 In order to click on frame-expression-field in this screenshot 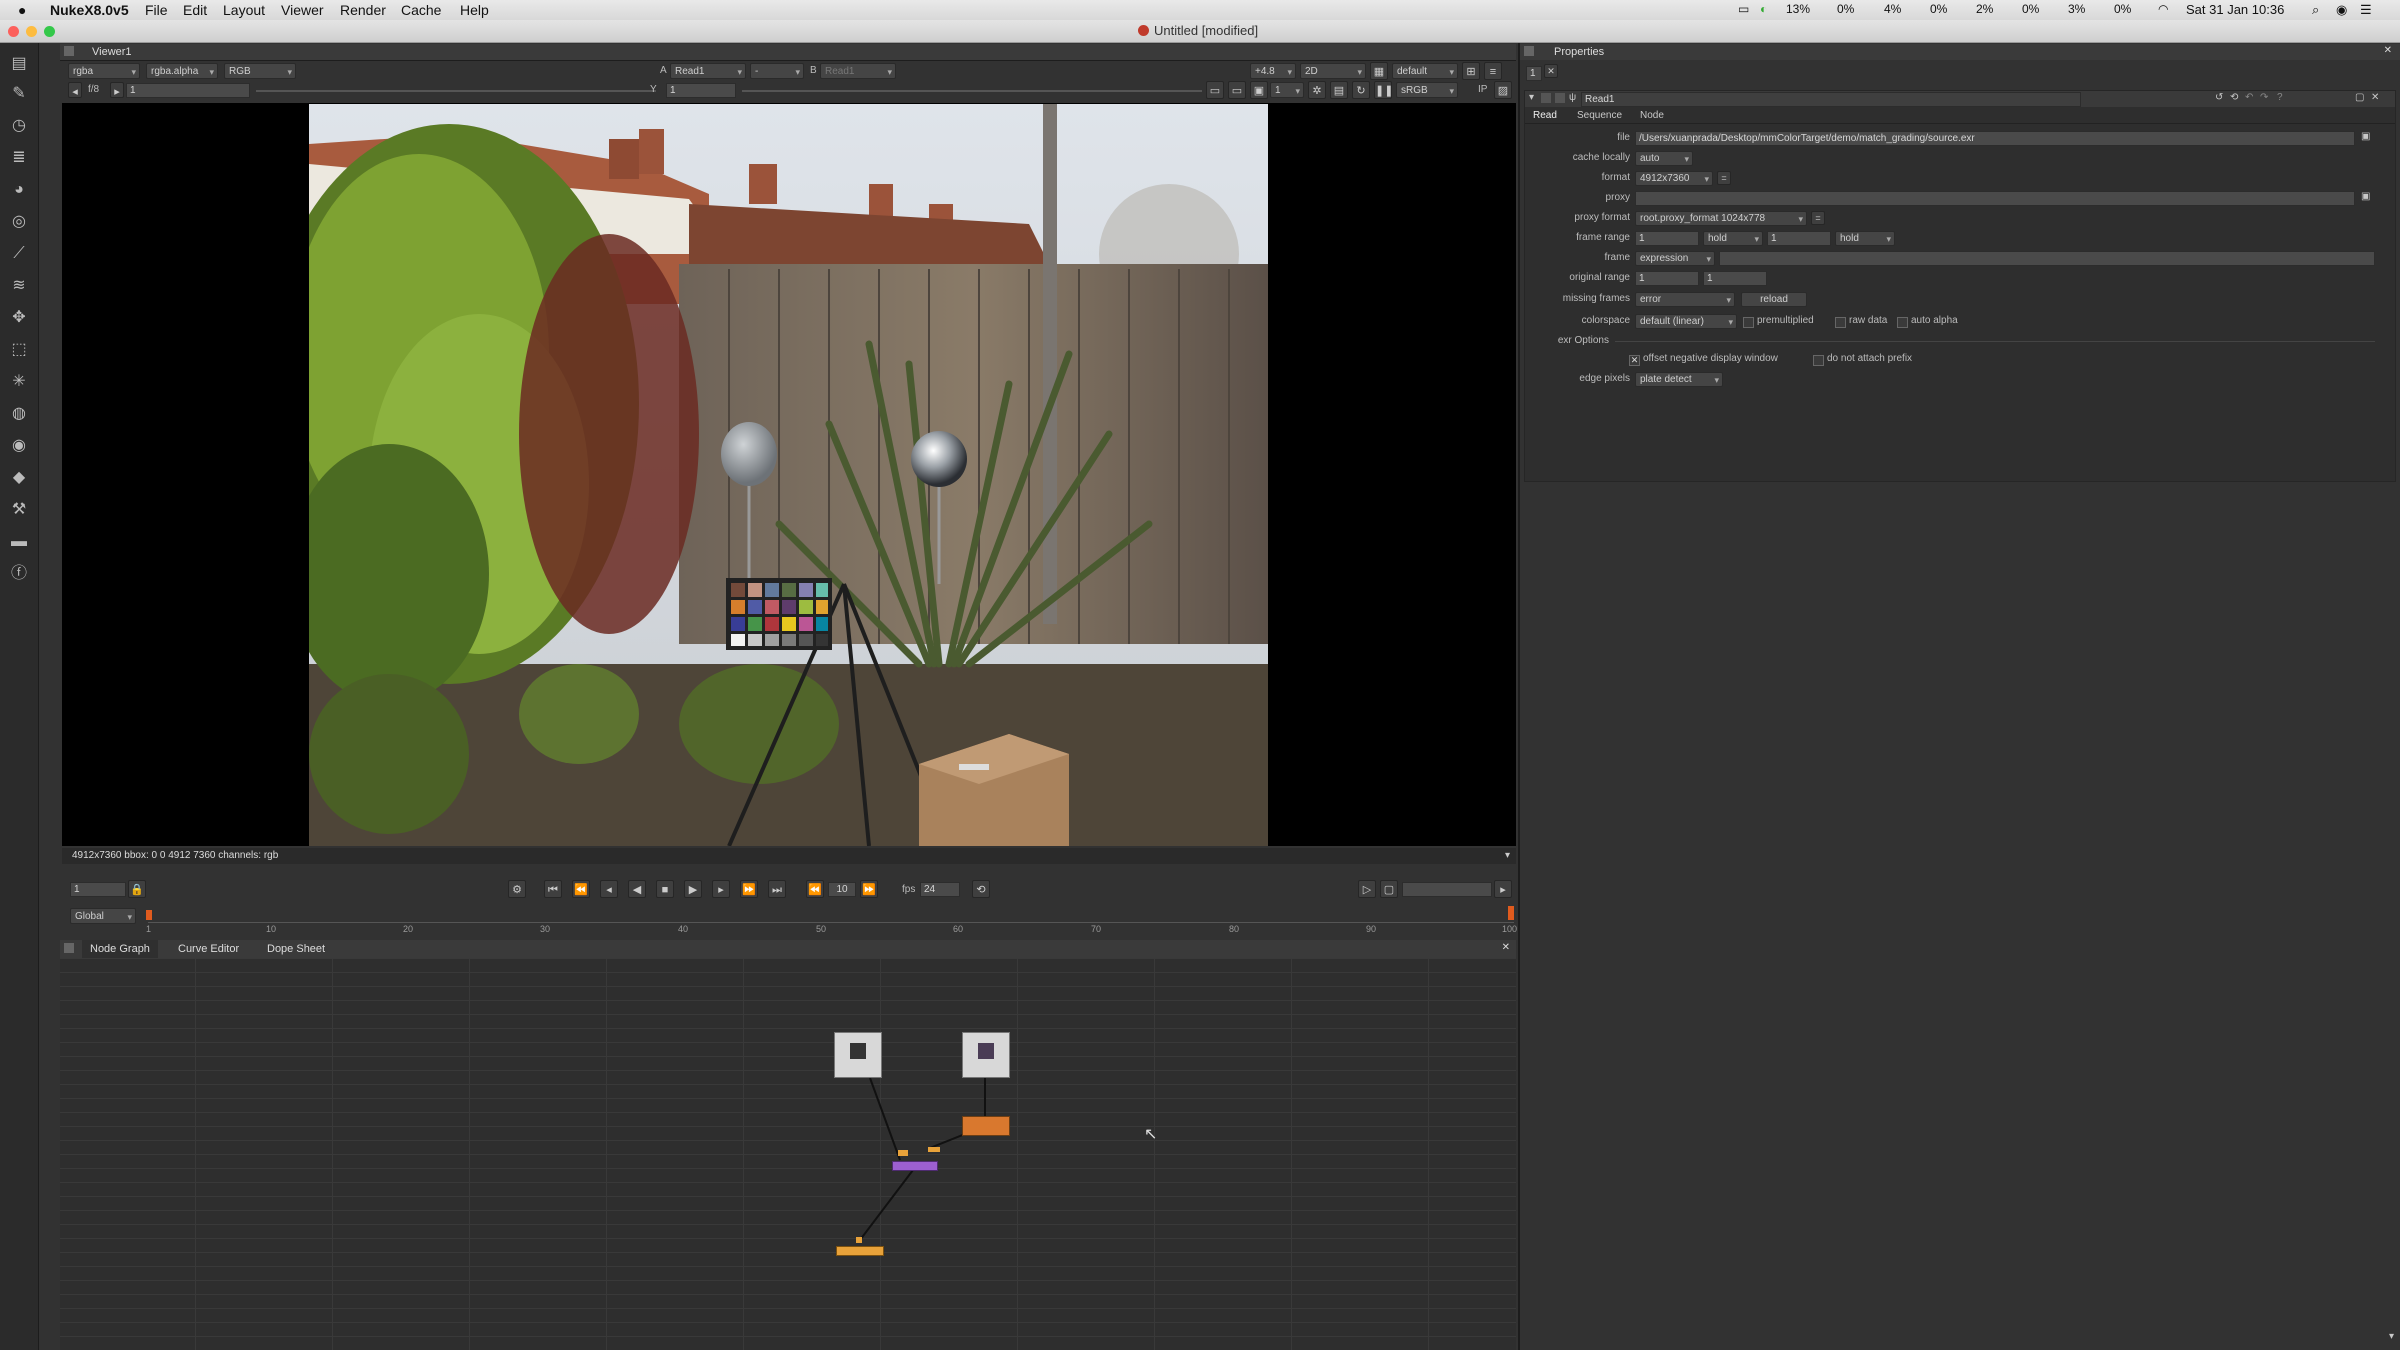, I will do `click(2047, 258)`.